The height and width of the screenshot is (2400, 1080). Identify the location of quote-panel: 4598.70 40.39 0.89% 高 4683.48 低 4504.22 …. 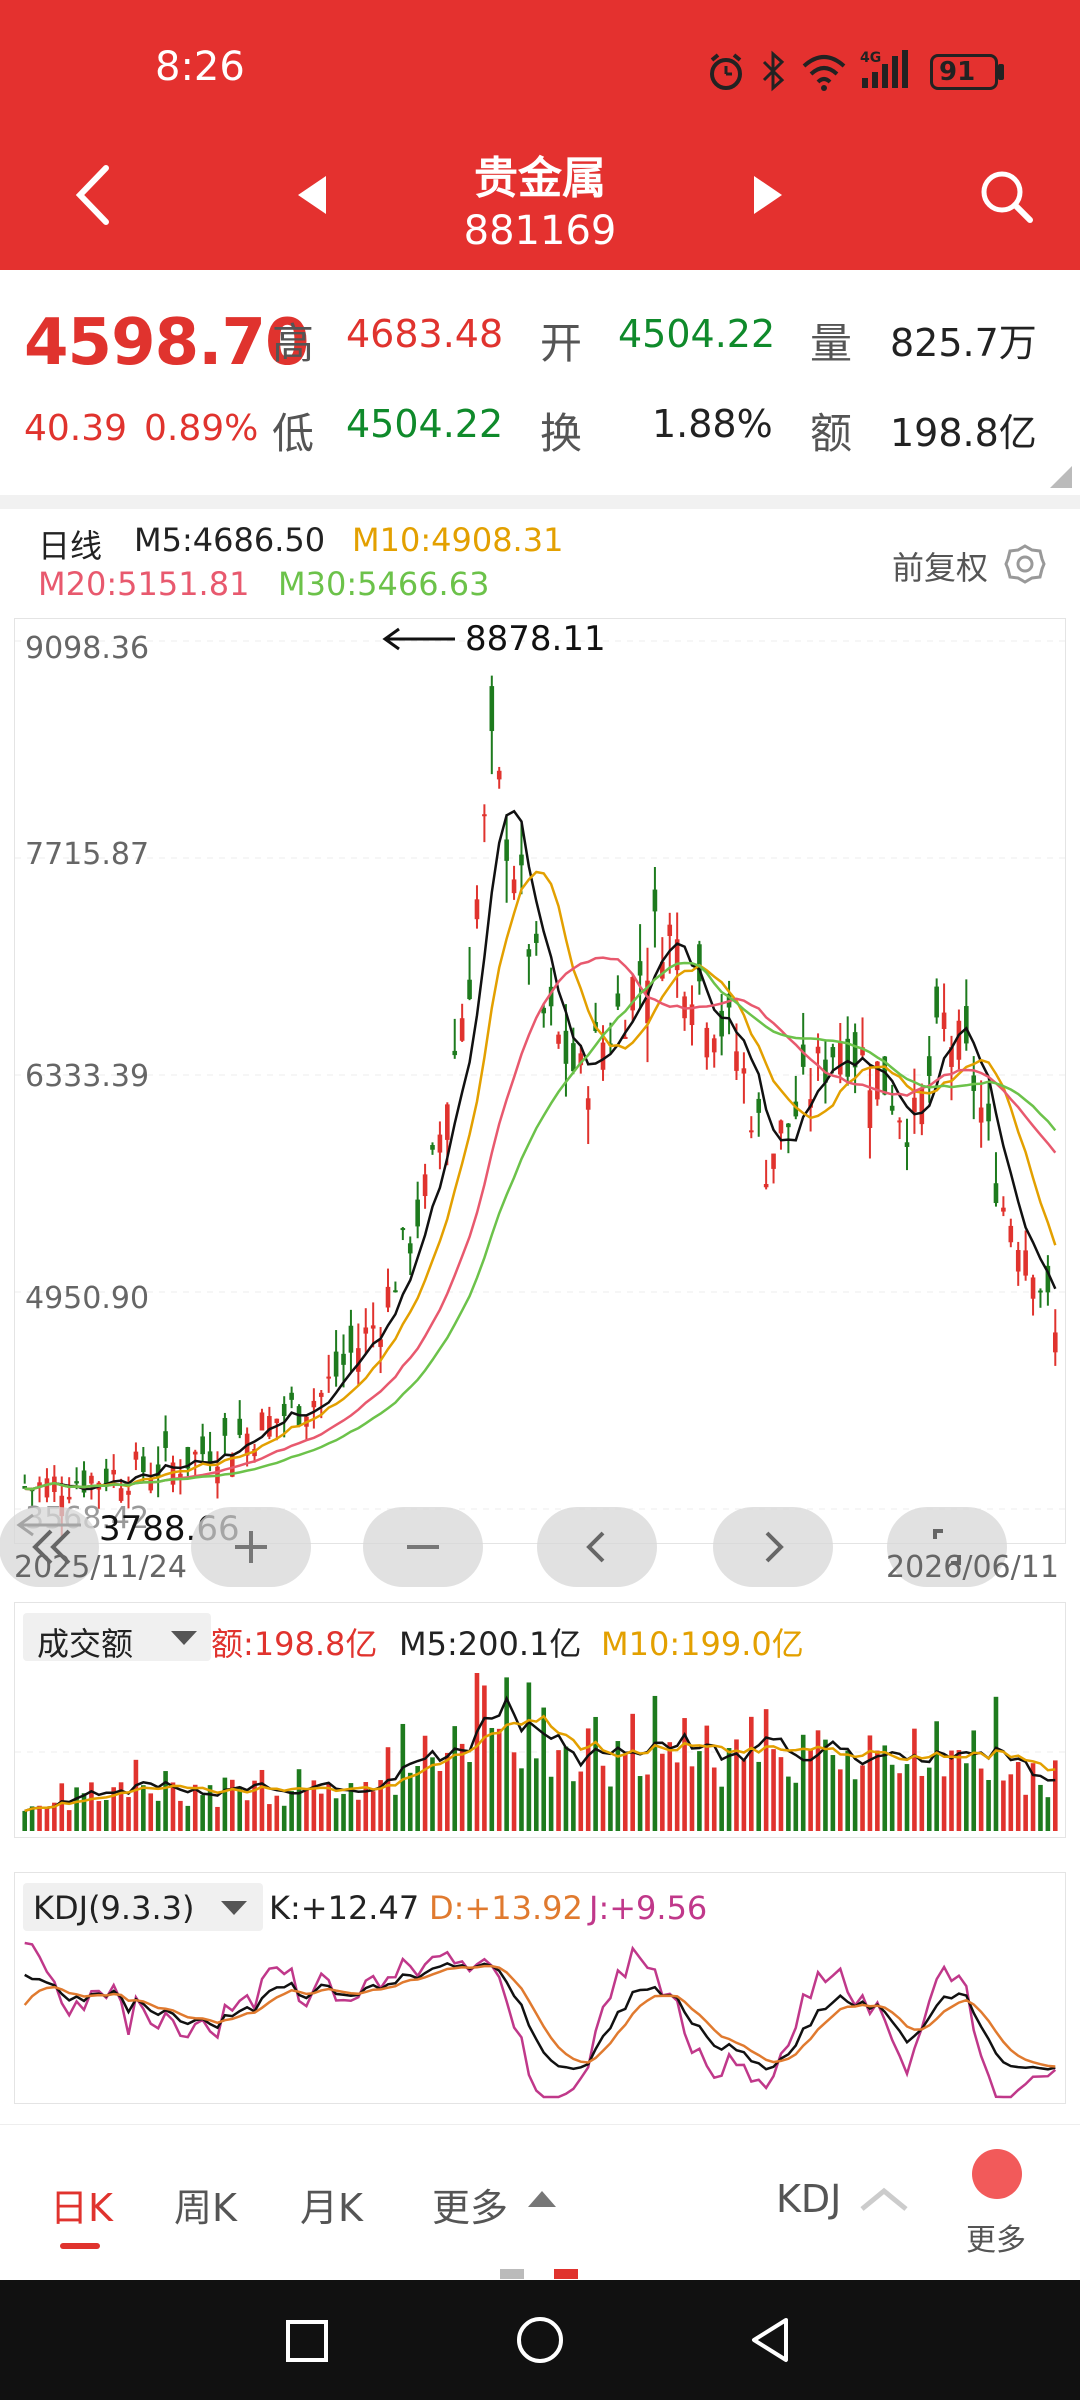
(540, 382).